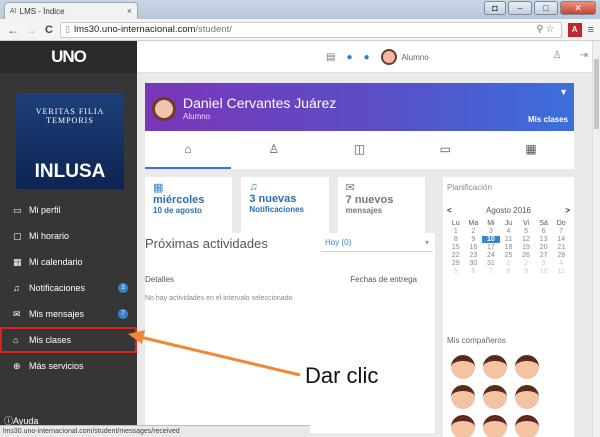 The height and width of the screenshot is (437, 600). Describe the element at coordinates (509, 255) in the screenshot. I see `calendar-day: 25` at that location.